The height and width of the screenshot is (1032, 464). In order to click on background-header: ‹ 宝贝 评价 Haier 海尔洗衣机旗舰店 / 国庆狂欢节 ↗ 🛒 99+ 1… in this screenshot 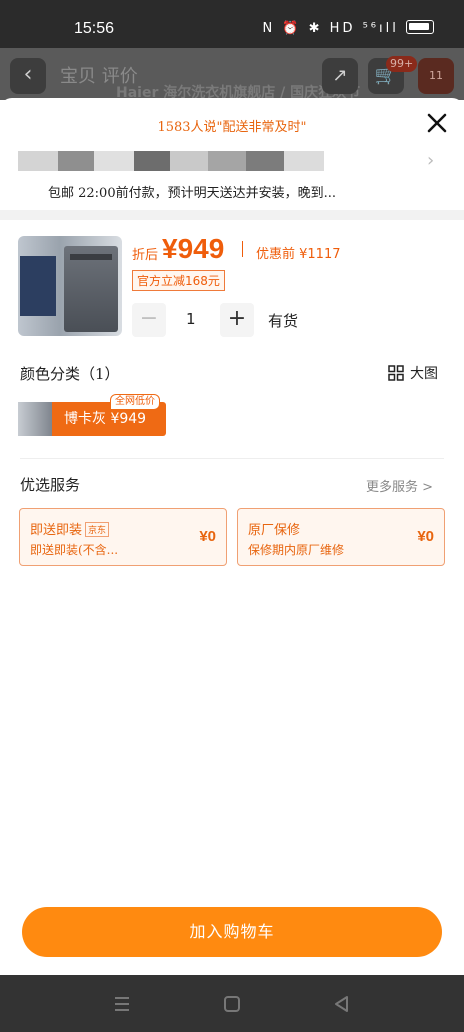, I will do `click(232, 74)`.